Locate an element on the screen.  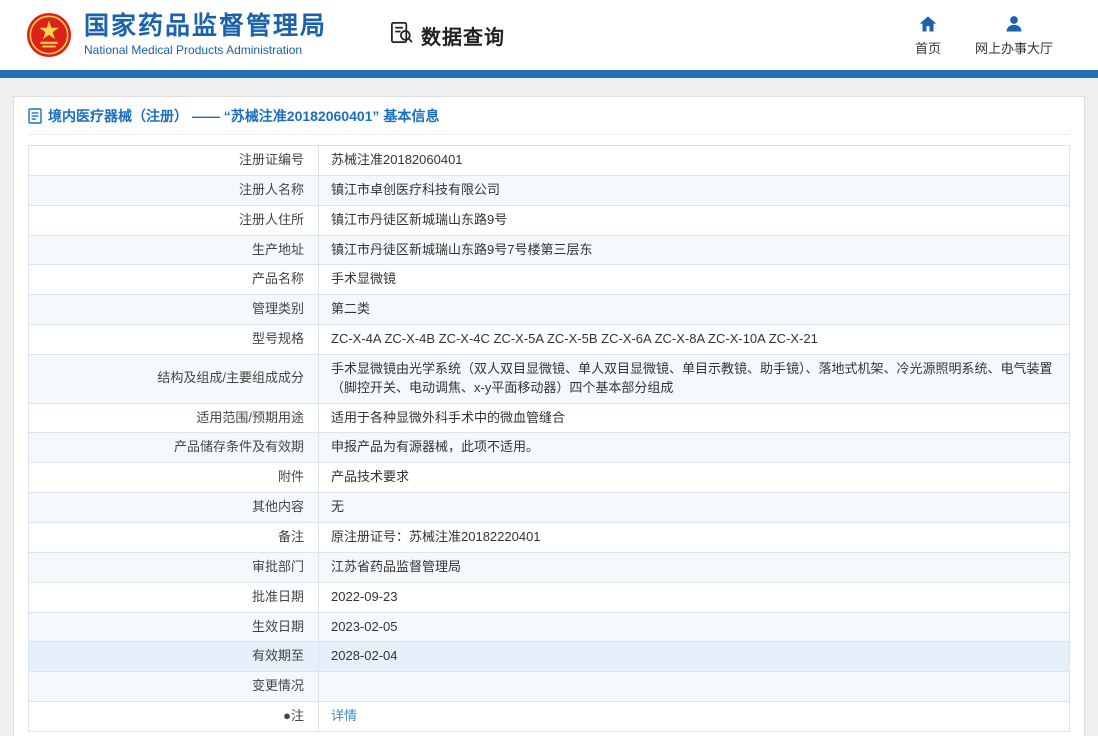
row-value: 申报产品为有源器械，此项不适用。 is located at coordinates (694, 448).